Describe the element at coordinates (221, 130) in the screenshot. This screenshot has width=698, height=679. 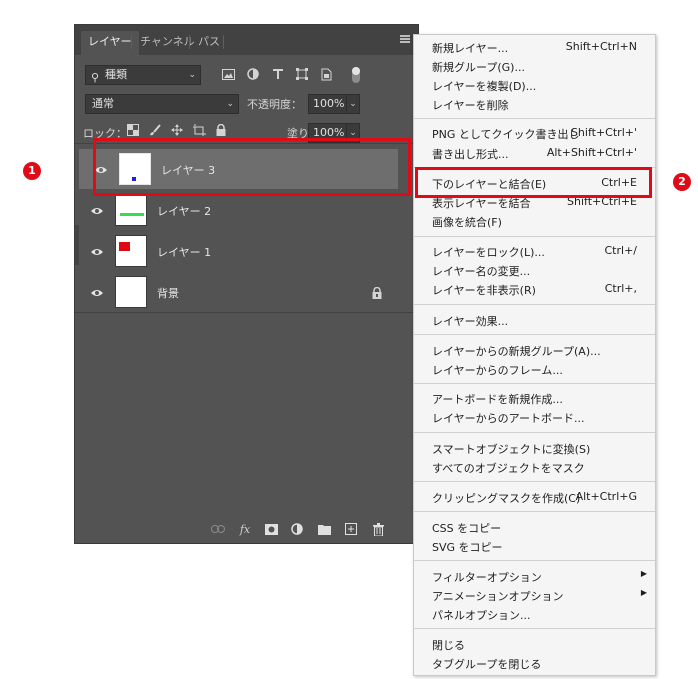
I see `lock-all-icon` at that location.